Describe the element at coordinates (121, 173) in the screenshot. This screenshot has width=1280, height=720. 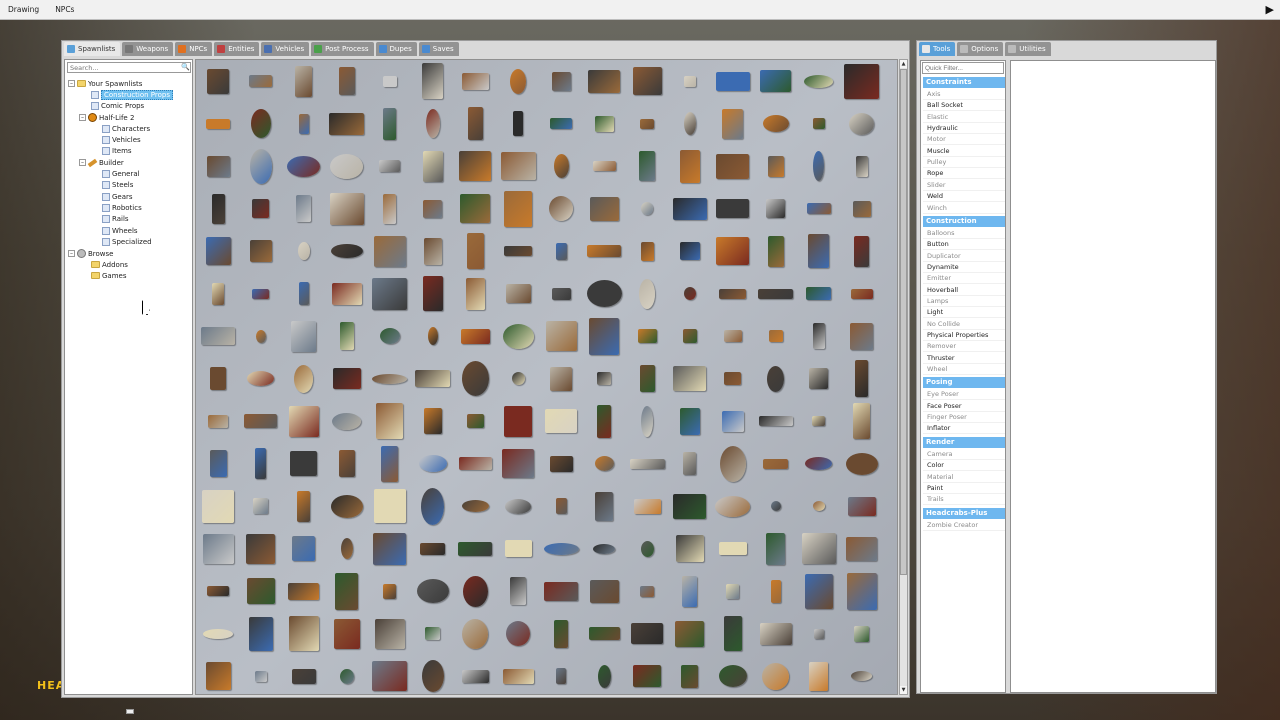
I see `tree-general: General` at that location.